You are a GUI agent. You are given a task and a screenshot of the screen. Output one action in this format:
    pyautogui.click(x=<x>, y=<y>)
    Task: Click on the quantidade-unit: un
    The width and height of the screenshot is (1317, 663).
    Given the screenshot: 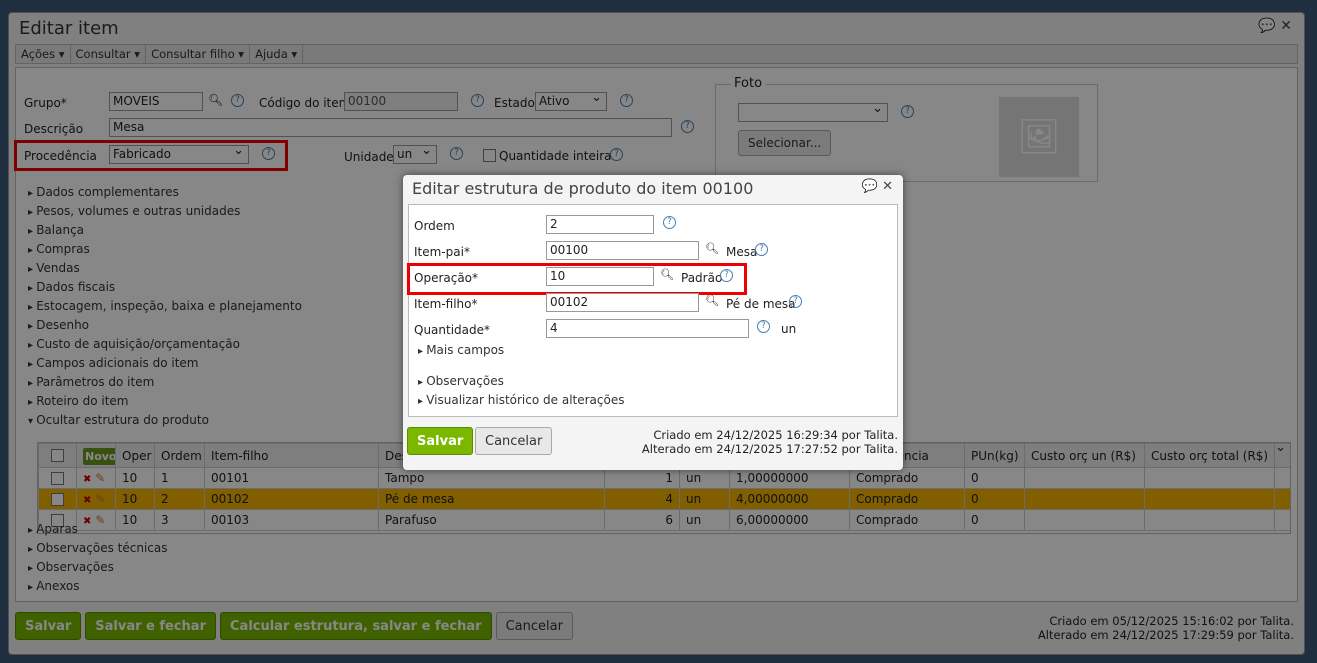 What is the action you would take?
    pyautogui.click(x=789, y=329)
    